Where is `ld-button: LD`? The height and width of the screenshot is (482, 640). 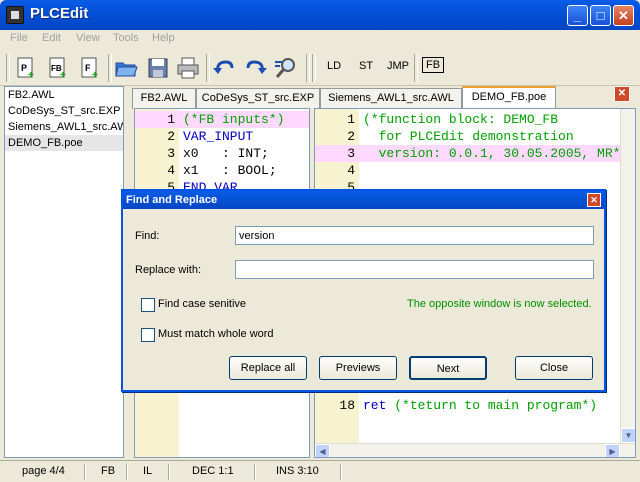 ld-button: LD is located at coordinates (334, 66).